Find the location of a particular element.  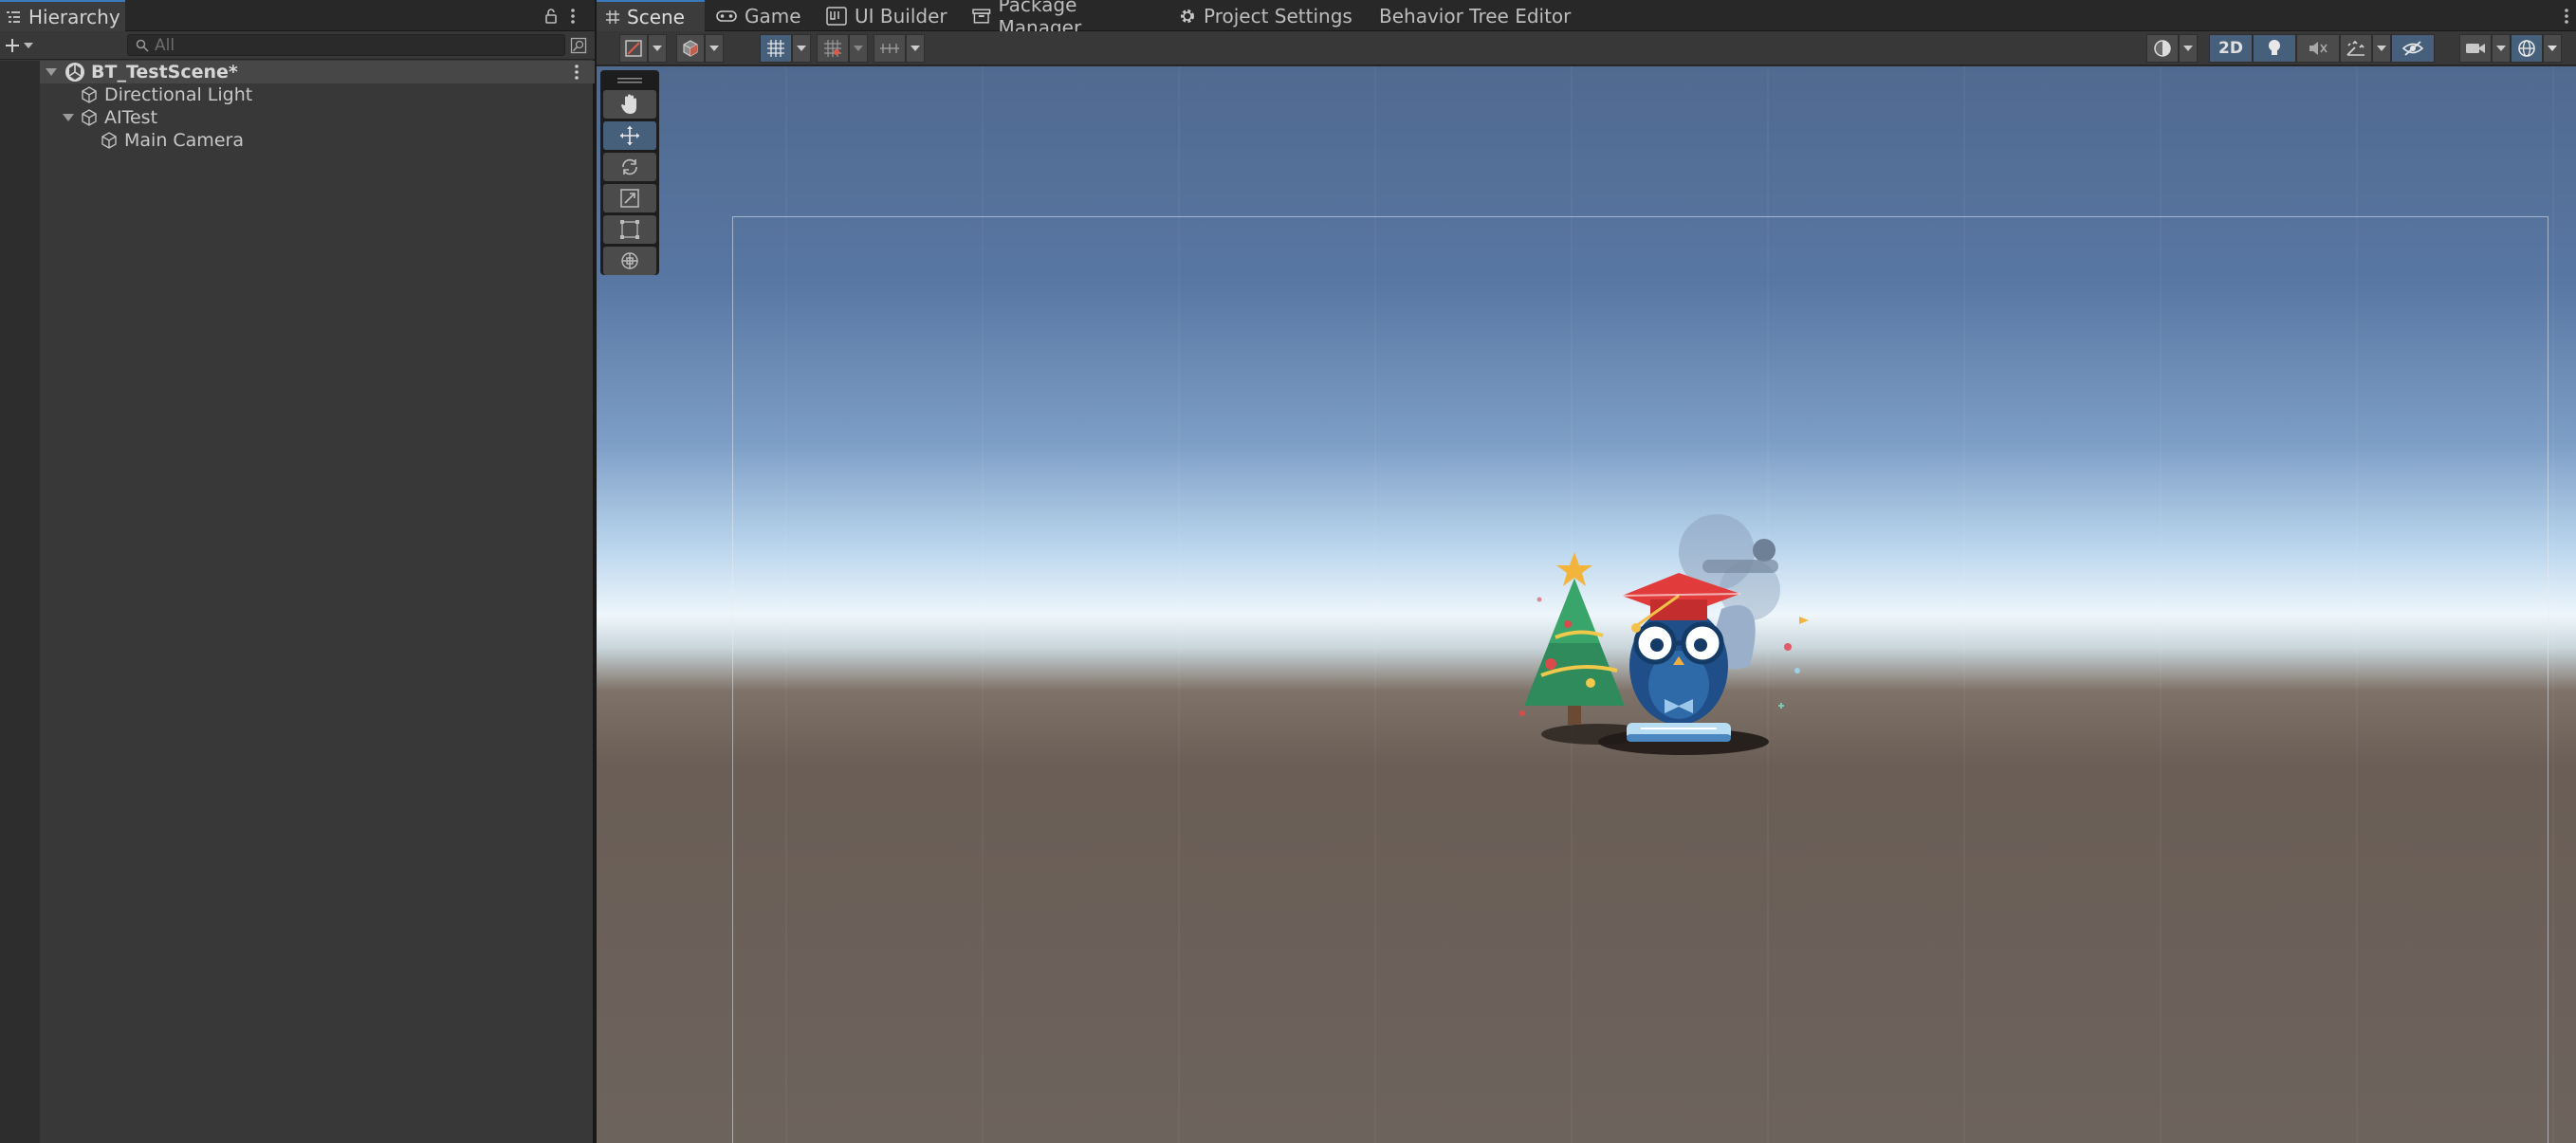

package-icon is located at coordinates (981, 16).